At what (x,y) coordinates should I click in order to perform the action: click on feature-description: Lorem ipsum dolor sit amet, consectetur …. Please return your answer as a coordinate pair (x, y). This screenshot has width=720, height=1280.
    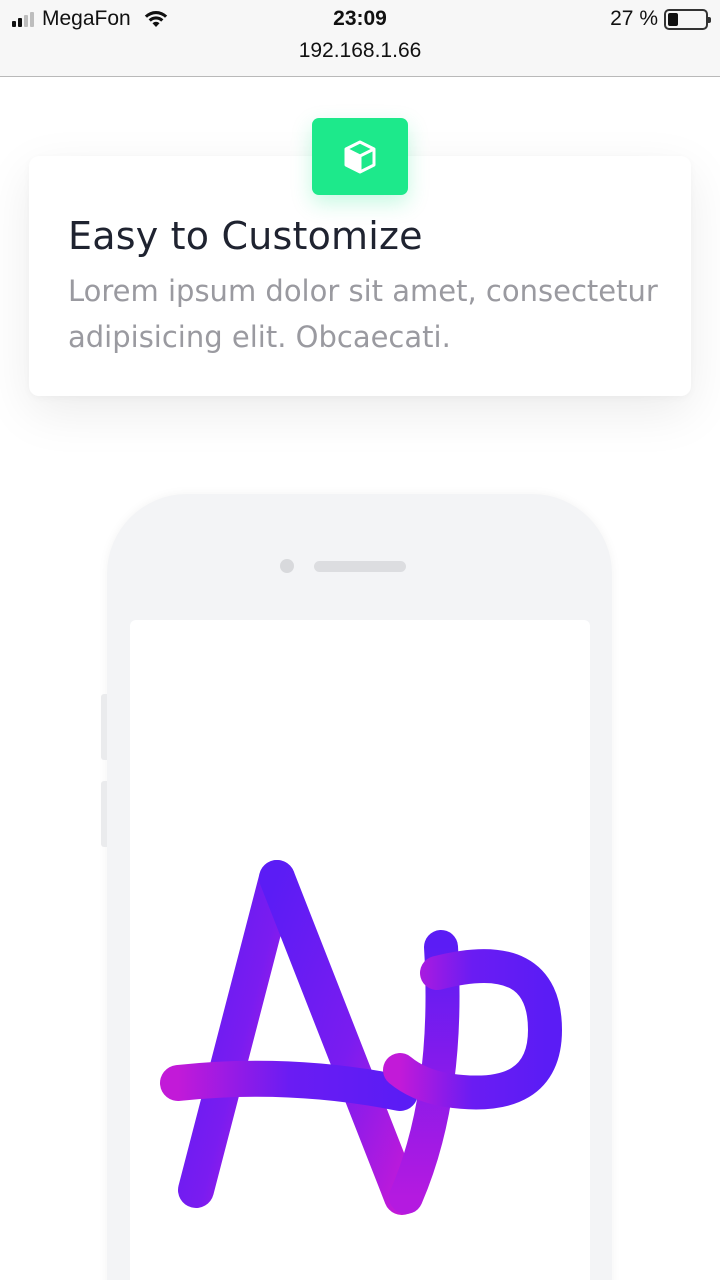
    Looking at the image, I should click on (363, 314).